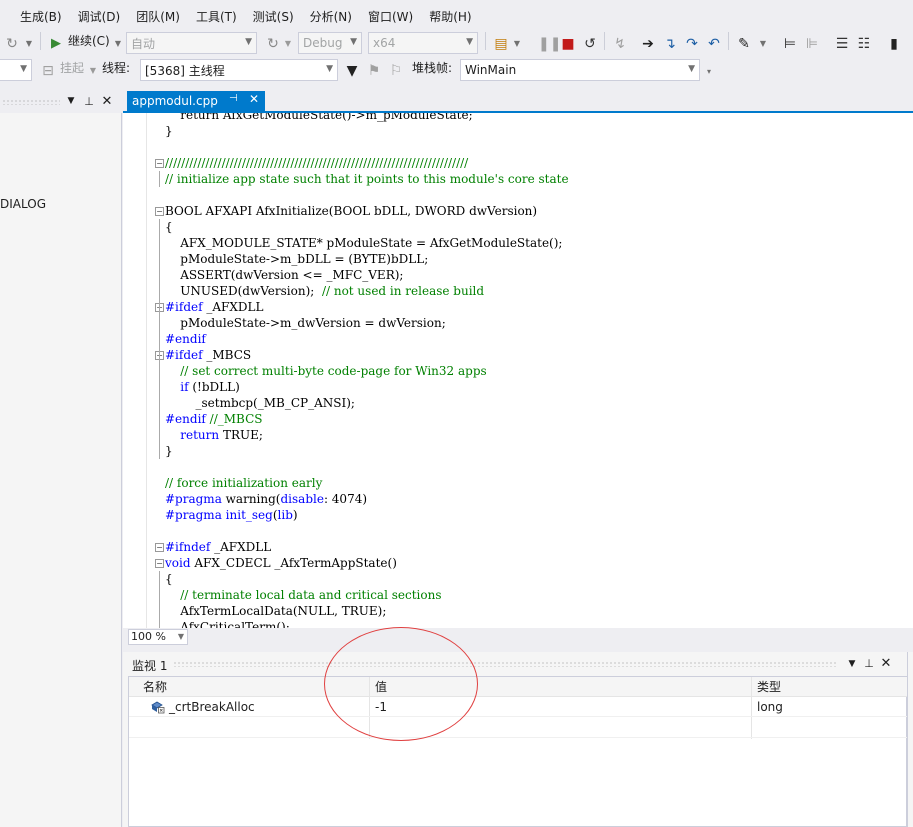 This screenshot has width=913, height=827. What do you see at coordinates (744, 44) in the screenshot?
I see `hex-display-icon: ✎` at bounding box center [744, 44].